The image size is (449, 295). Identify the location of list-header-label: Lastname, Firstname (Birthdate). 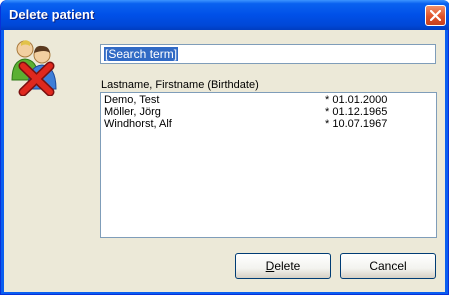
(180, 85).